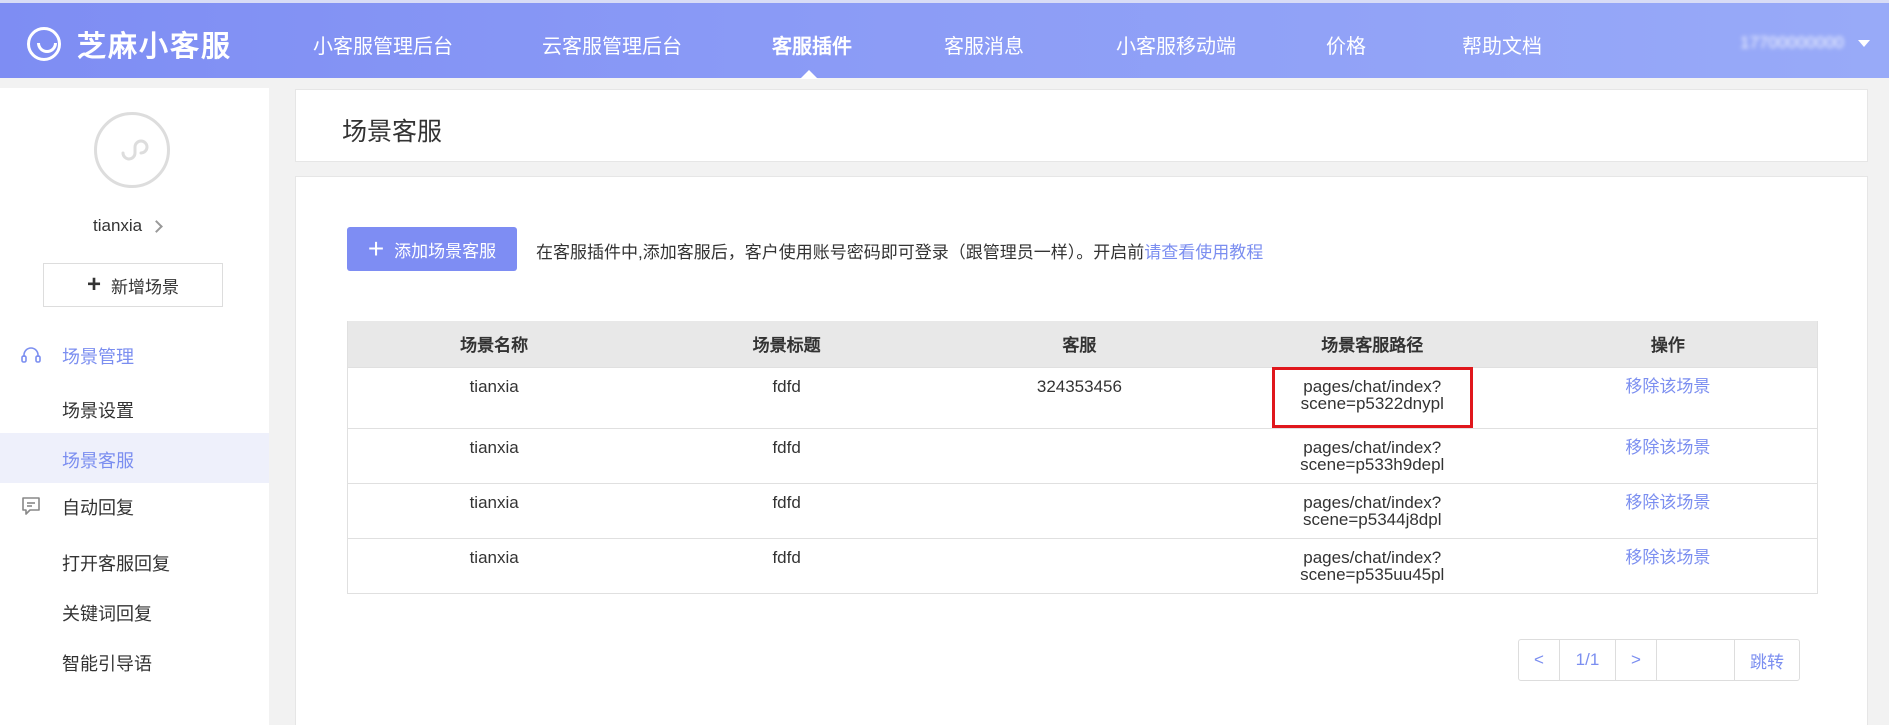  I want to click on menu-group-scene-management: 场景管理, so click(134, 354).